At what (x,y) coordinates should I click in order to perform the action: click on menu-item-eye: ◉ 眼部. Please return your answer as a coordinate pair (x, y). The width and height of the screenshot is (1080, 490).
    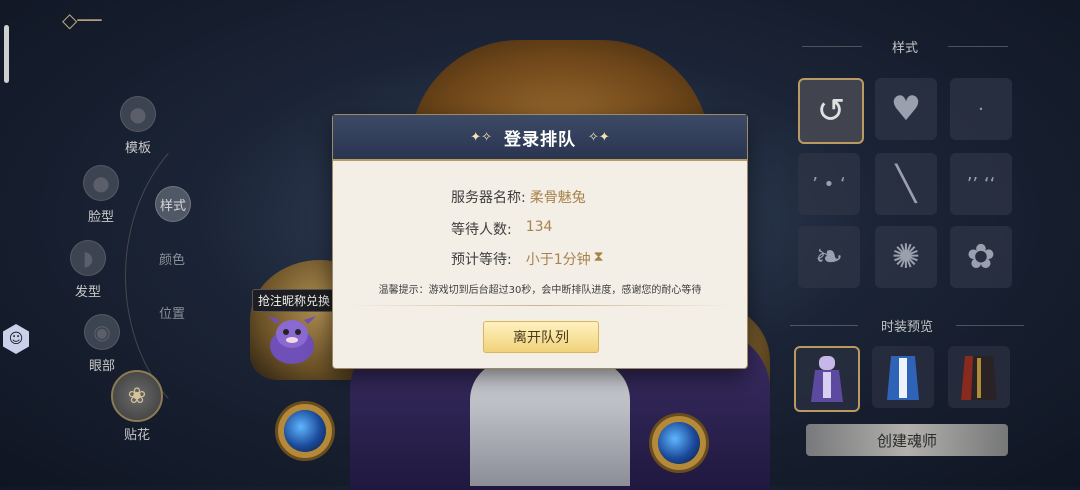
    Looking at the image, I should click on (102, 344).